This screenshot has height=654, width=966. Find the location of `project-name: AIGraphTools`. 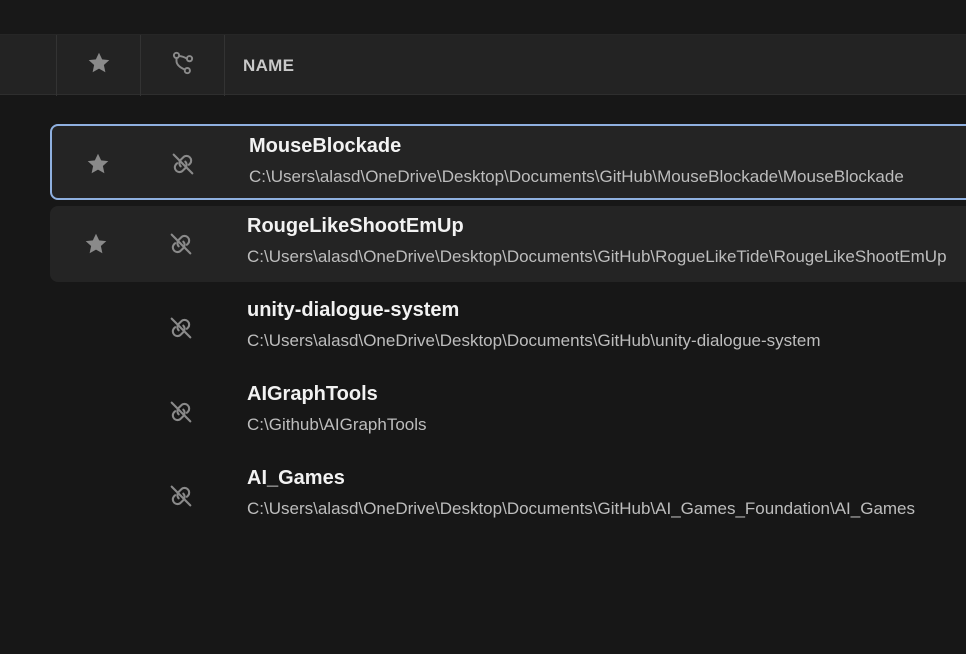

project-name: AIGraphTools is located at coordinates (312, 394).